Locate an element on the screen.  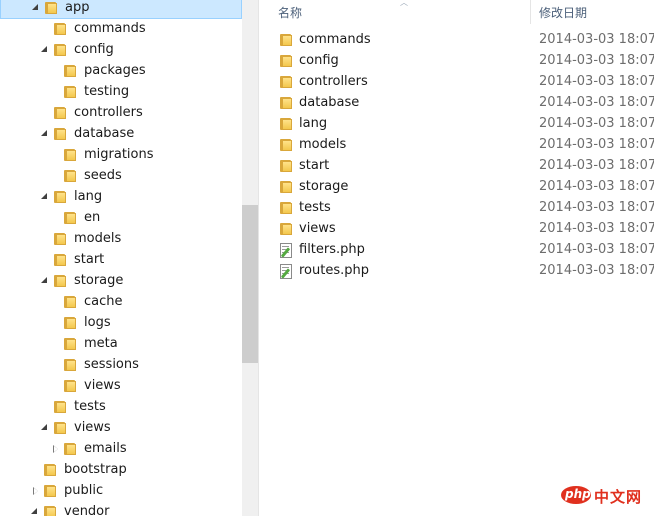
nav-tree-label: sessions is located at coordinates (111, 364).